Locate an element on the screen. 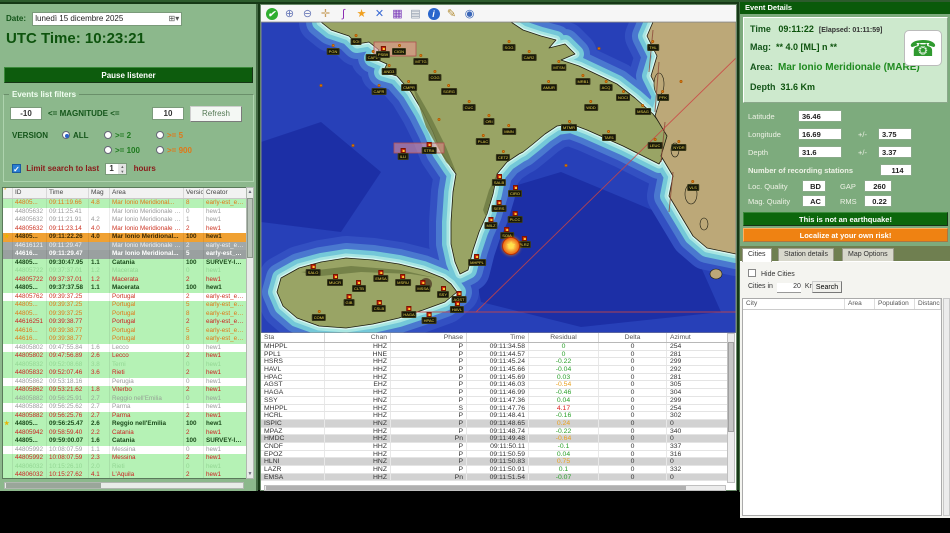 The width and height of the screenshot is (950, 533). crosshair-icon: ✕ is located at coordinates (379, 13).